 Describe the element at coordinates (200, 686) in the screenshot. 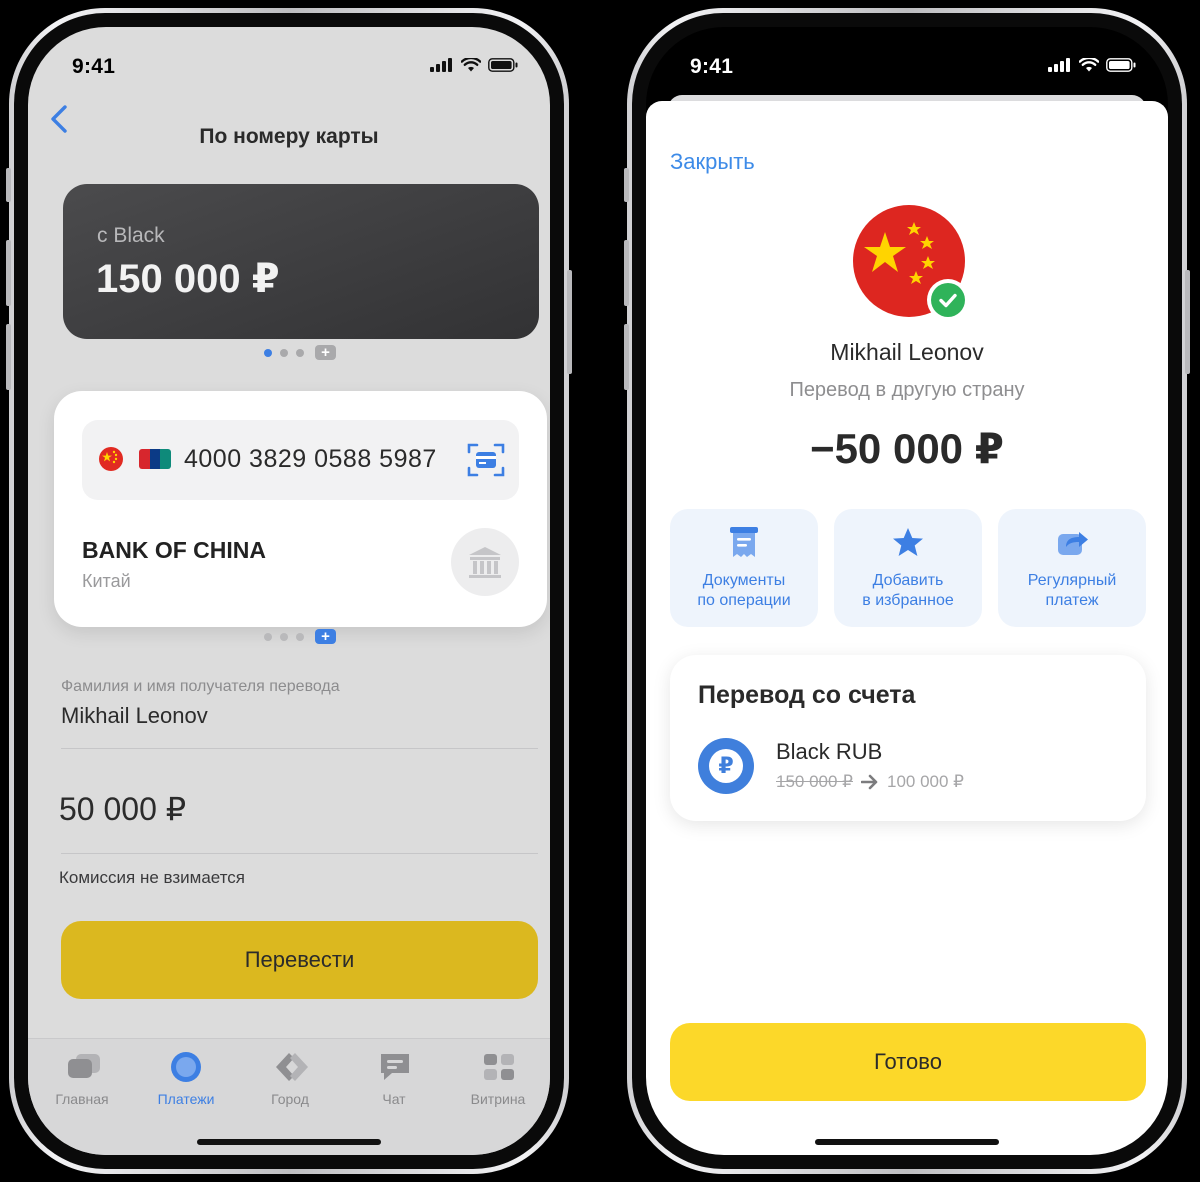

I see `recipient-name-label: Фамилия и имя получателя перевода` at that location.